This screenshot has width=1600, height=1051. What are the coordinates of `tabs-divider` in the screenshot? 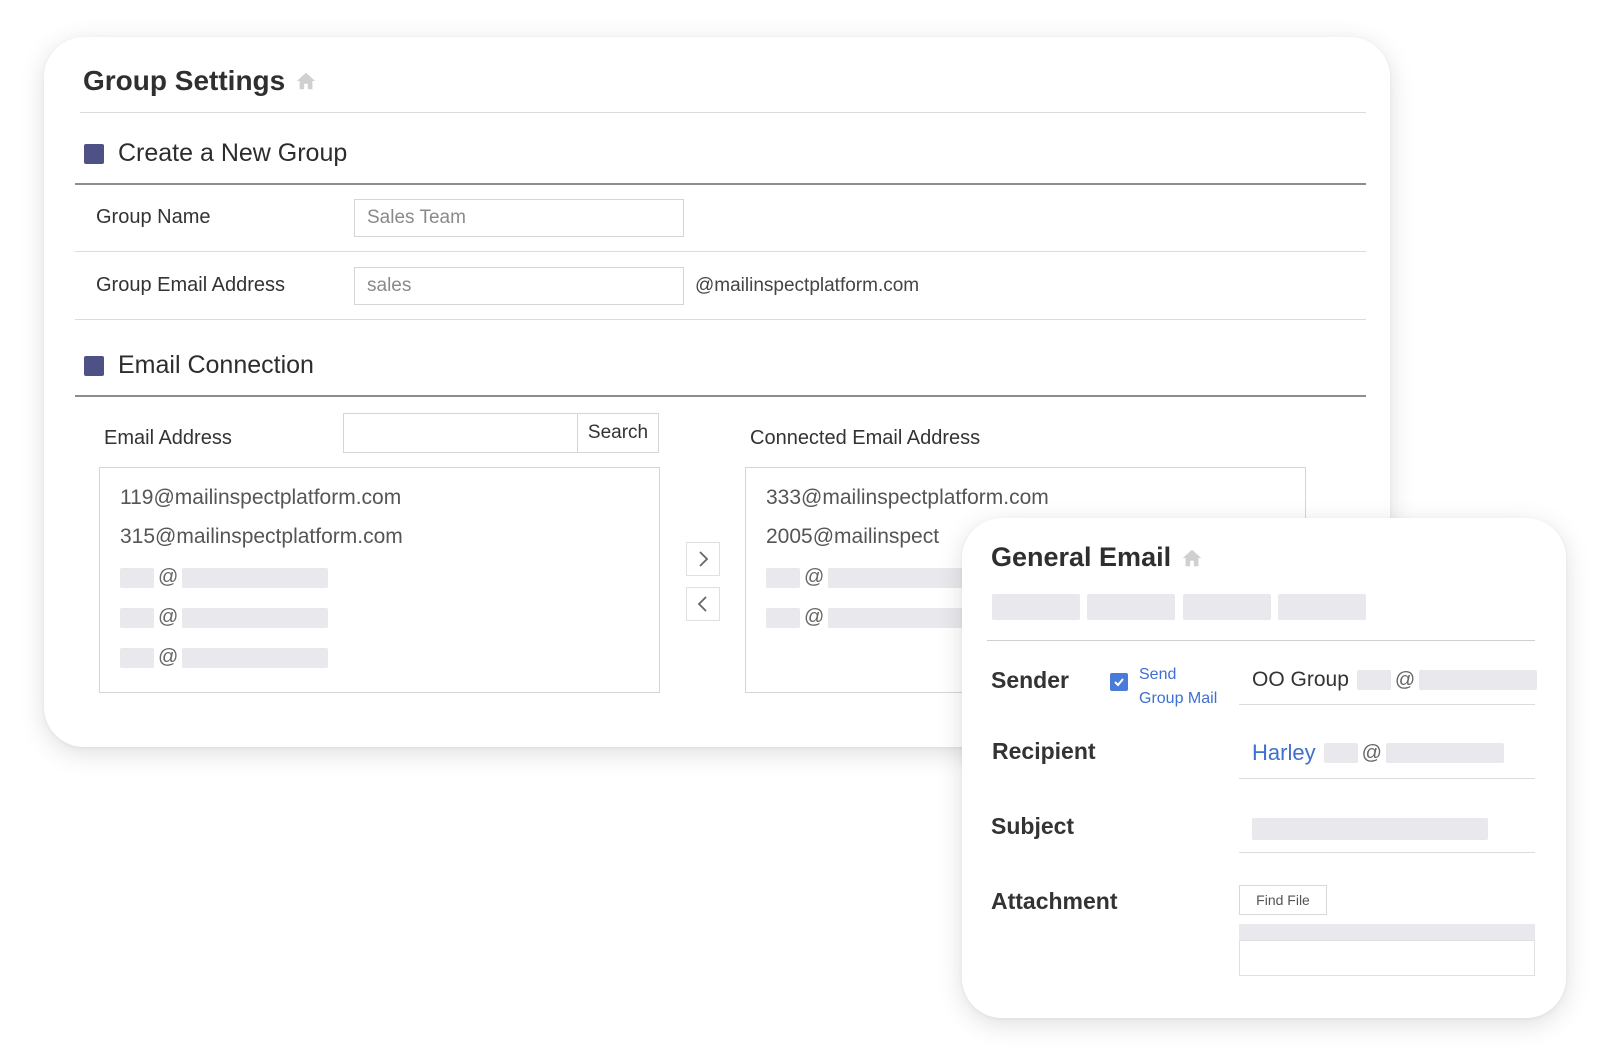 It's located at (1261, 640).